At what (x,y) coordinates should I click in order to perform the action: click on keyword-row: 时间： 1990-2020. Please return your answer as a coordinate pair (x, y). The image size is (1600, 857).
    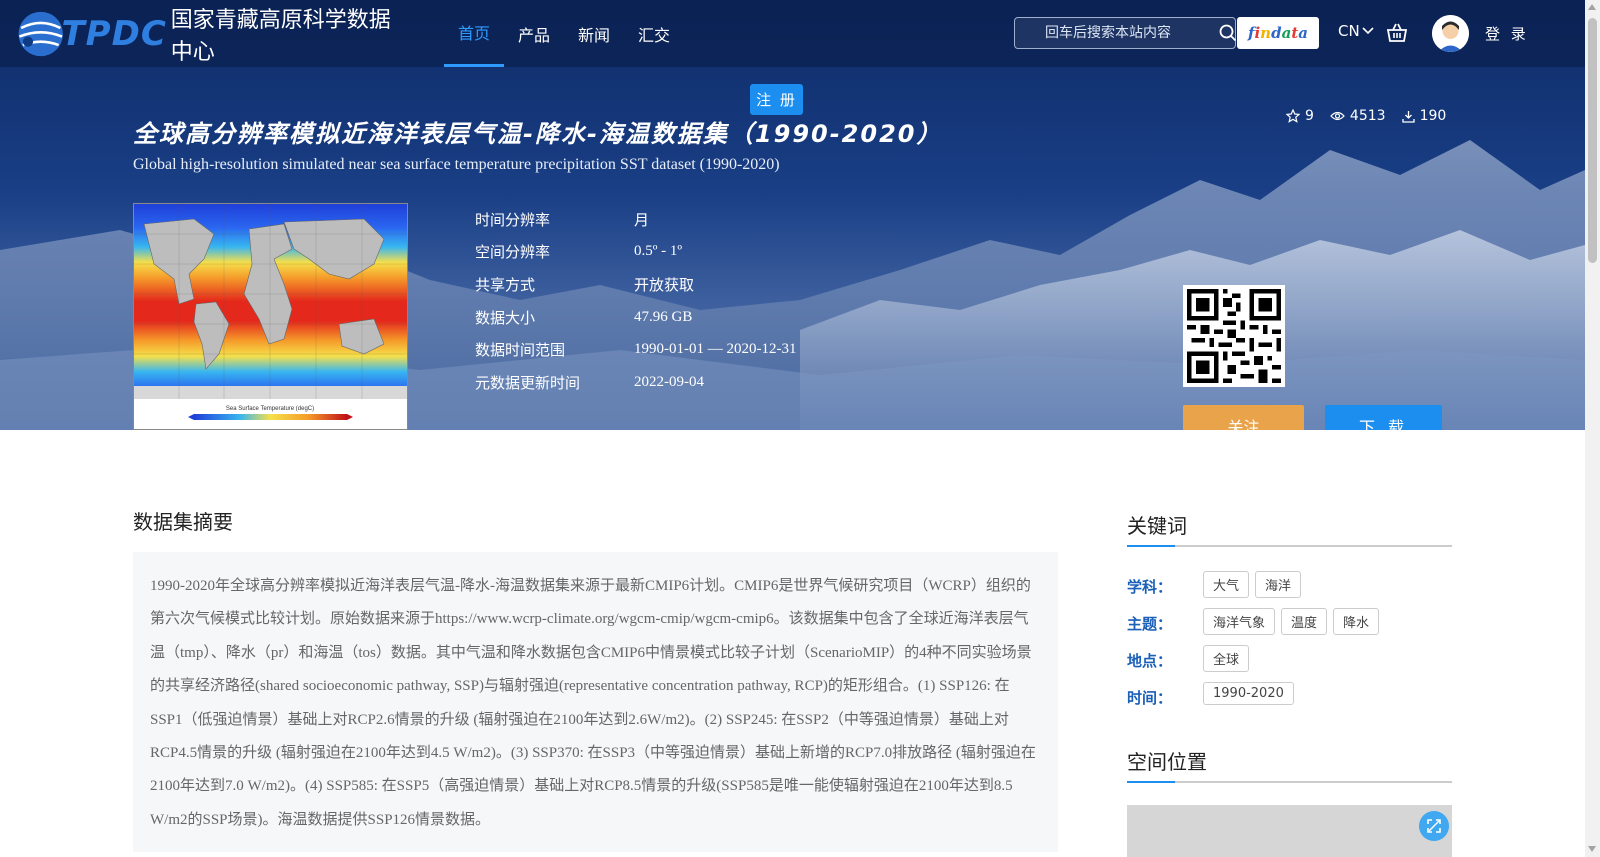
    Looking at the image, I should click on (1289, 695).